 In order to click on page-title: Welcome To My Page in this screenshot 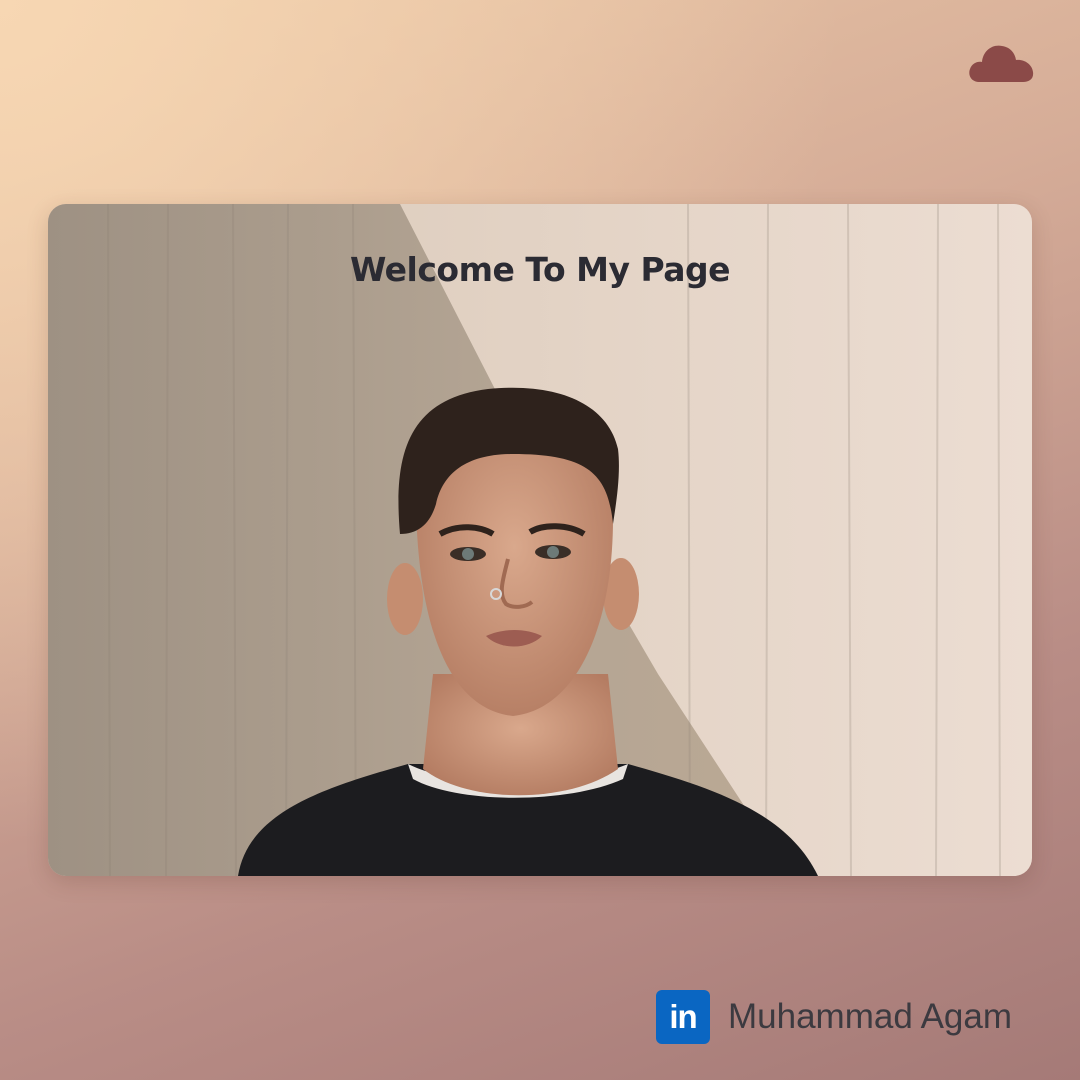, I will do `click(540, 269)`.